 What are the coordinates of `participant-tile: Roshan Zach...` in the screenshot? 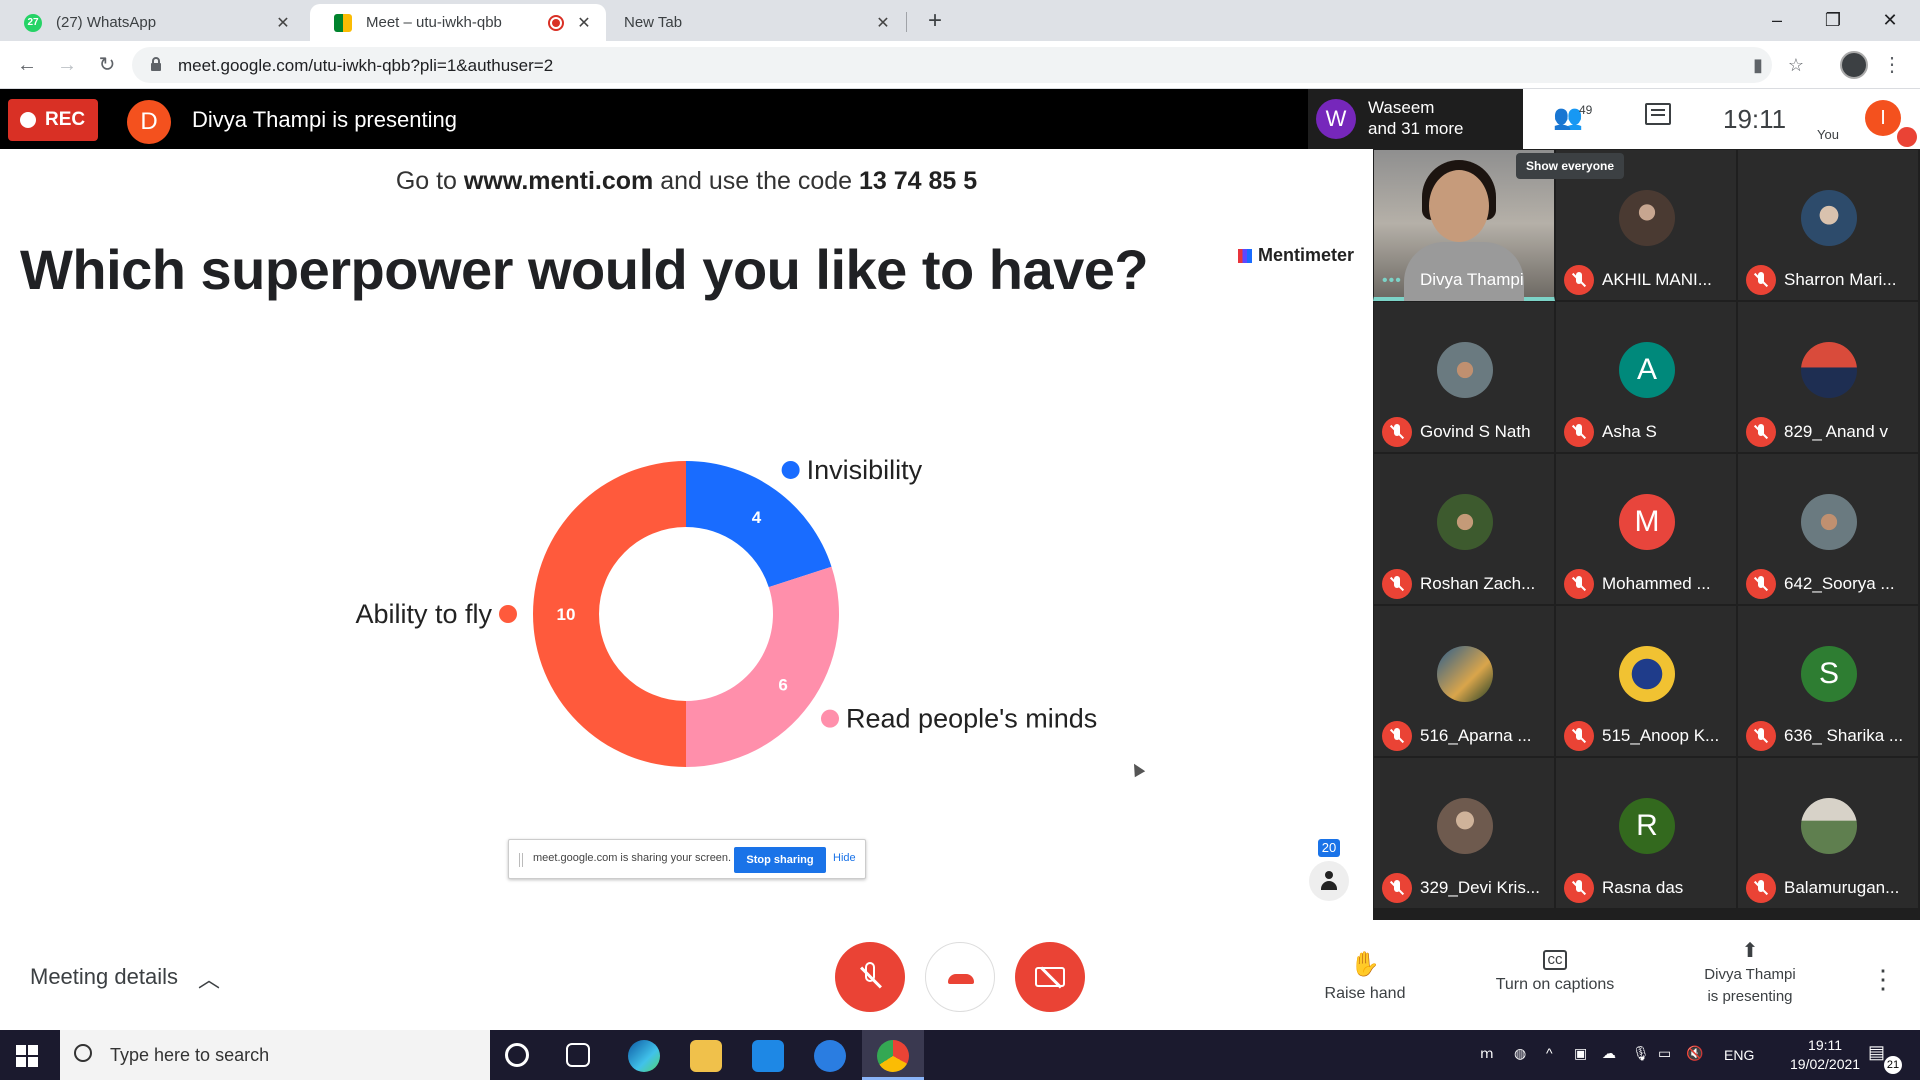 It's located at (1464, 529).